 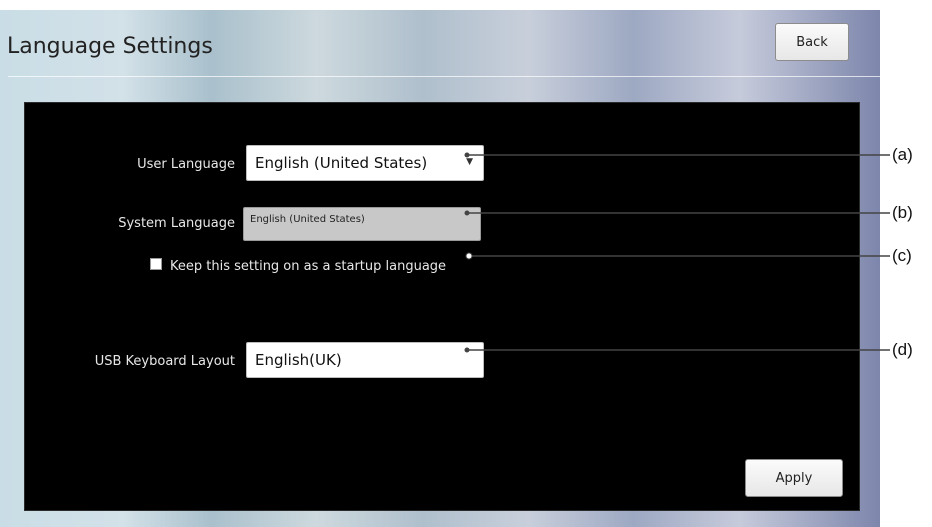 I want to click on dropdown-arrow-icon: ▼, so click(x=469, y=162).